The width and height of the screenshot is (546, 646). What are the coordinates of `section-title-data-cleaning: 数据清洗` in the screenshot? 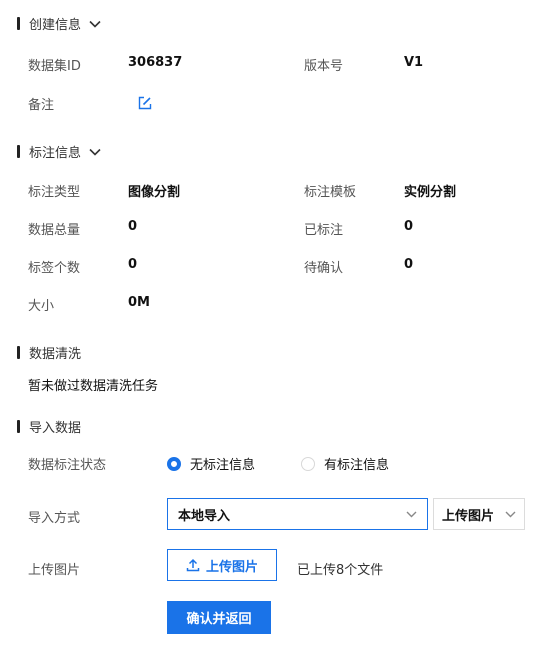 It's located at (55, 354).